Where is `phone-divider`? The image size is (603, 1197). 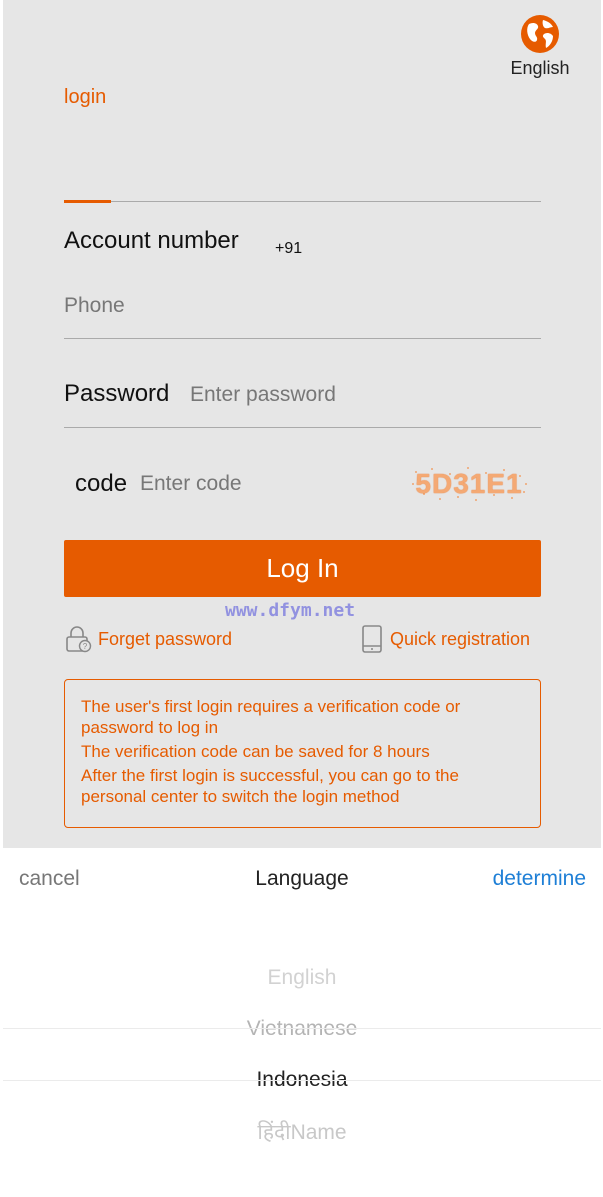
phone-divider is located at coordinates (302, 338).